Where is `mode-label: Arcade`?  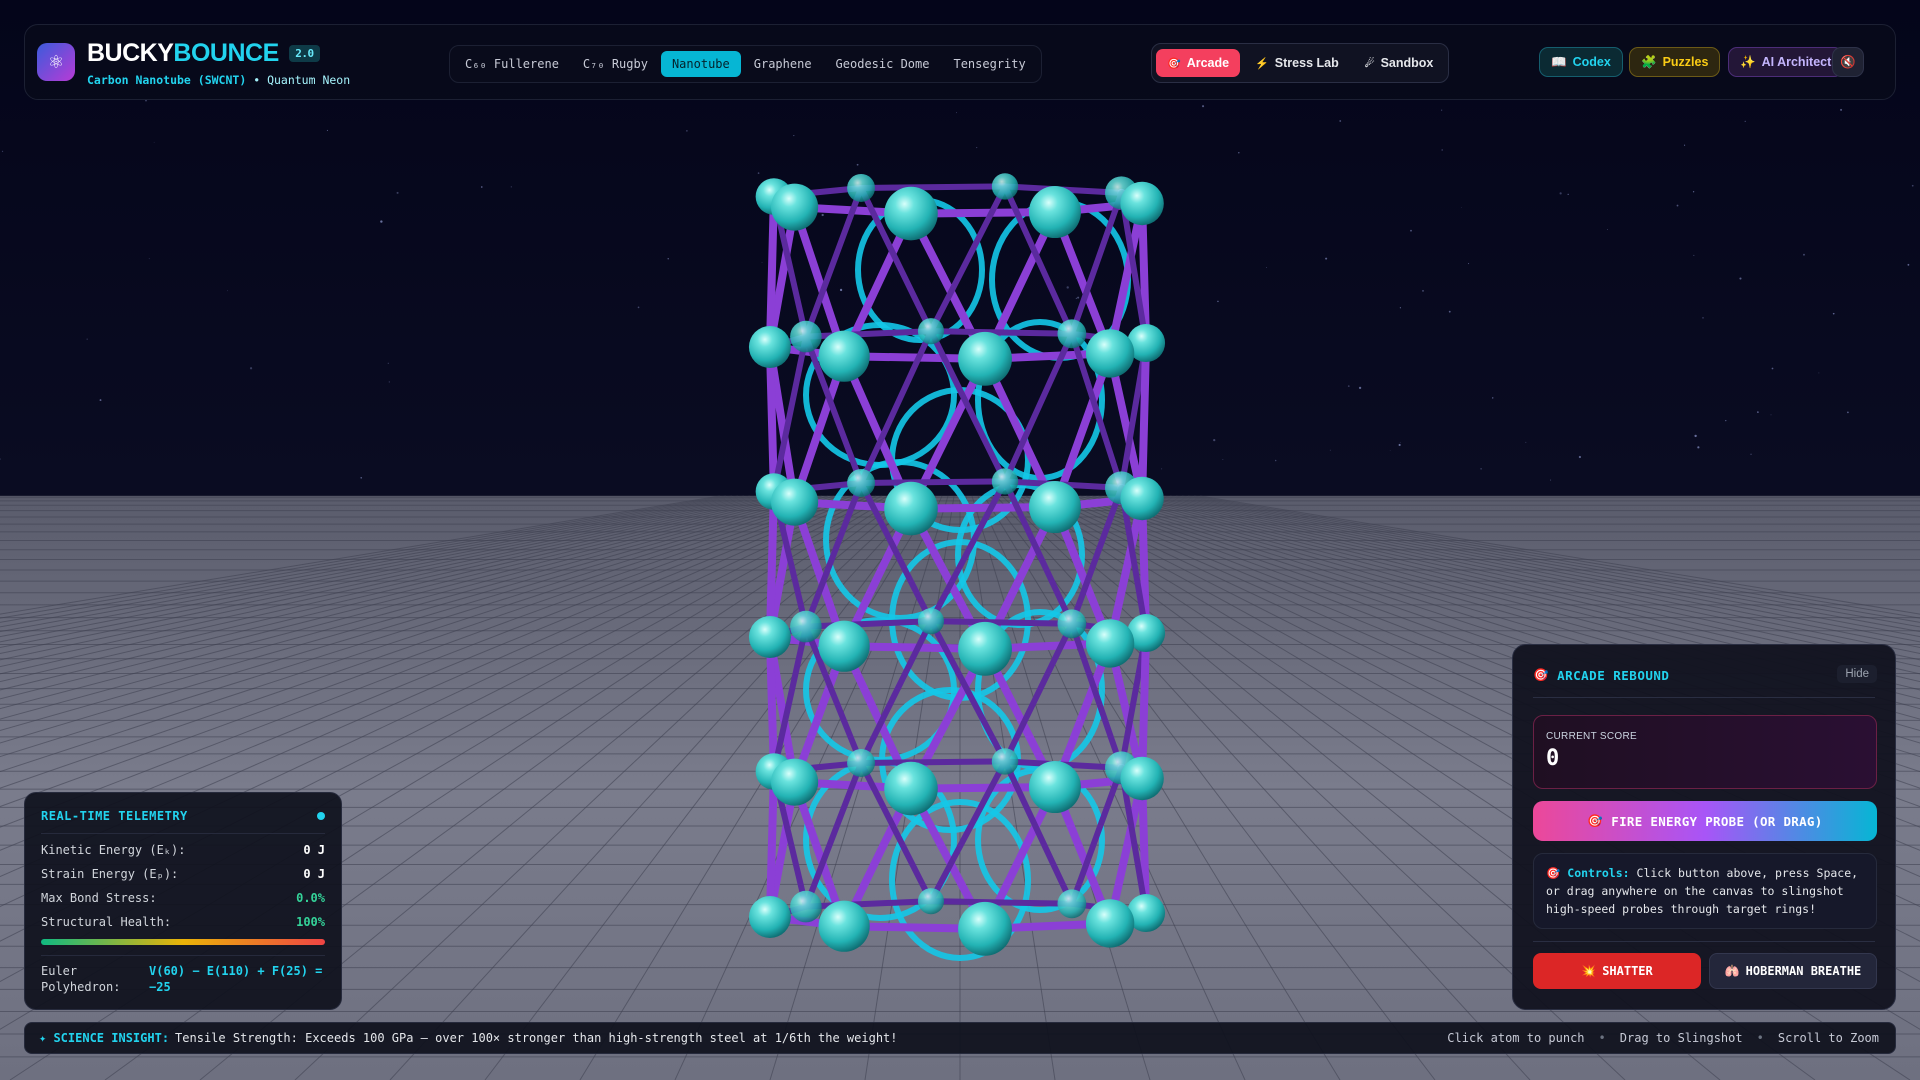
mode-label: Arcade is located at coordinates (1208, 63).